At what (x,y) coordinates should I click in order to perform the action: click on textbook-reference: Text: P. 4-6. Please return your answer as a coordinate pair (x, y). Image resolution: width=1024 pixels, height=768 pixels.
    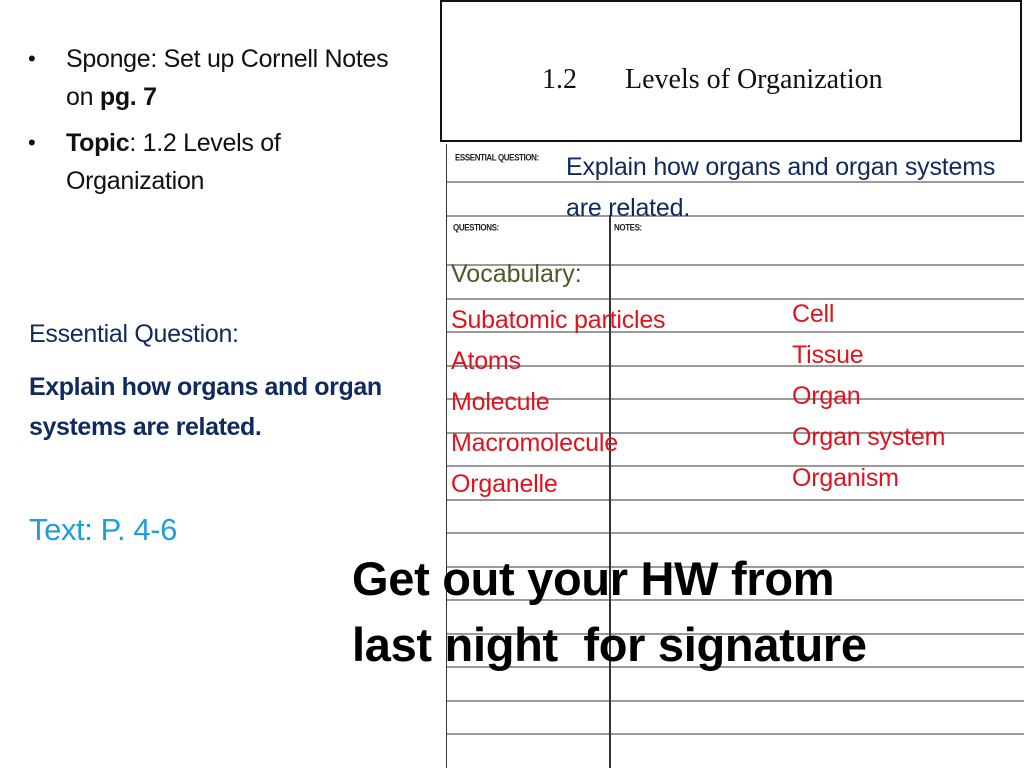
    Looking at the image, I should click on (103, 529).